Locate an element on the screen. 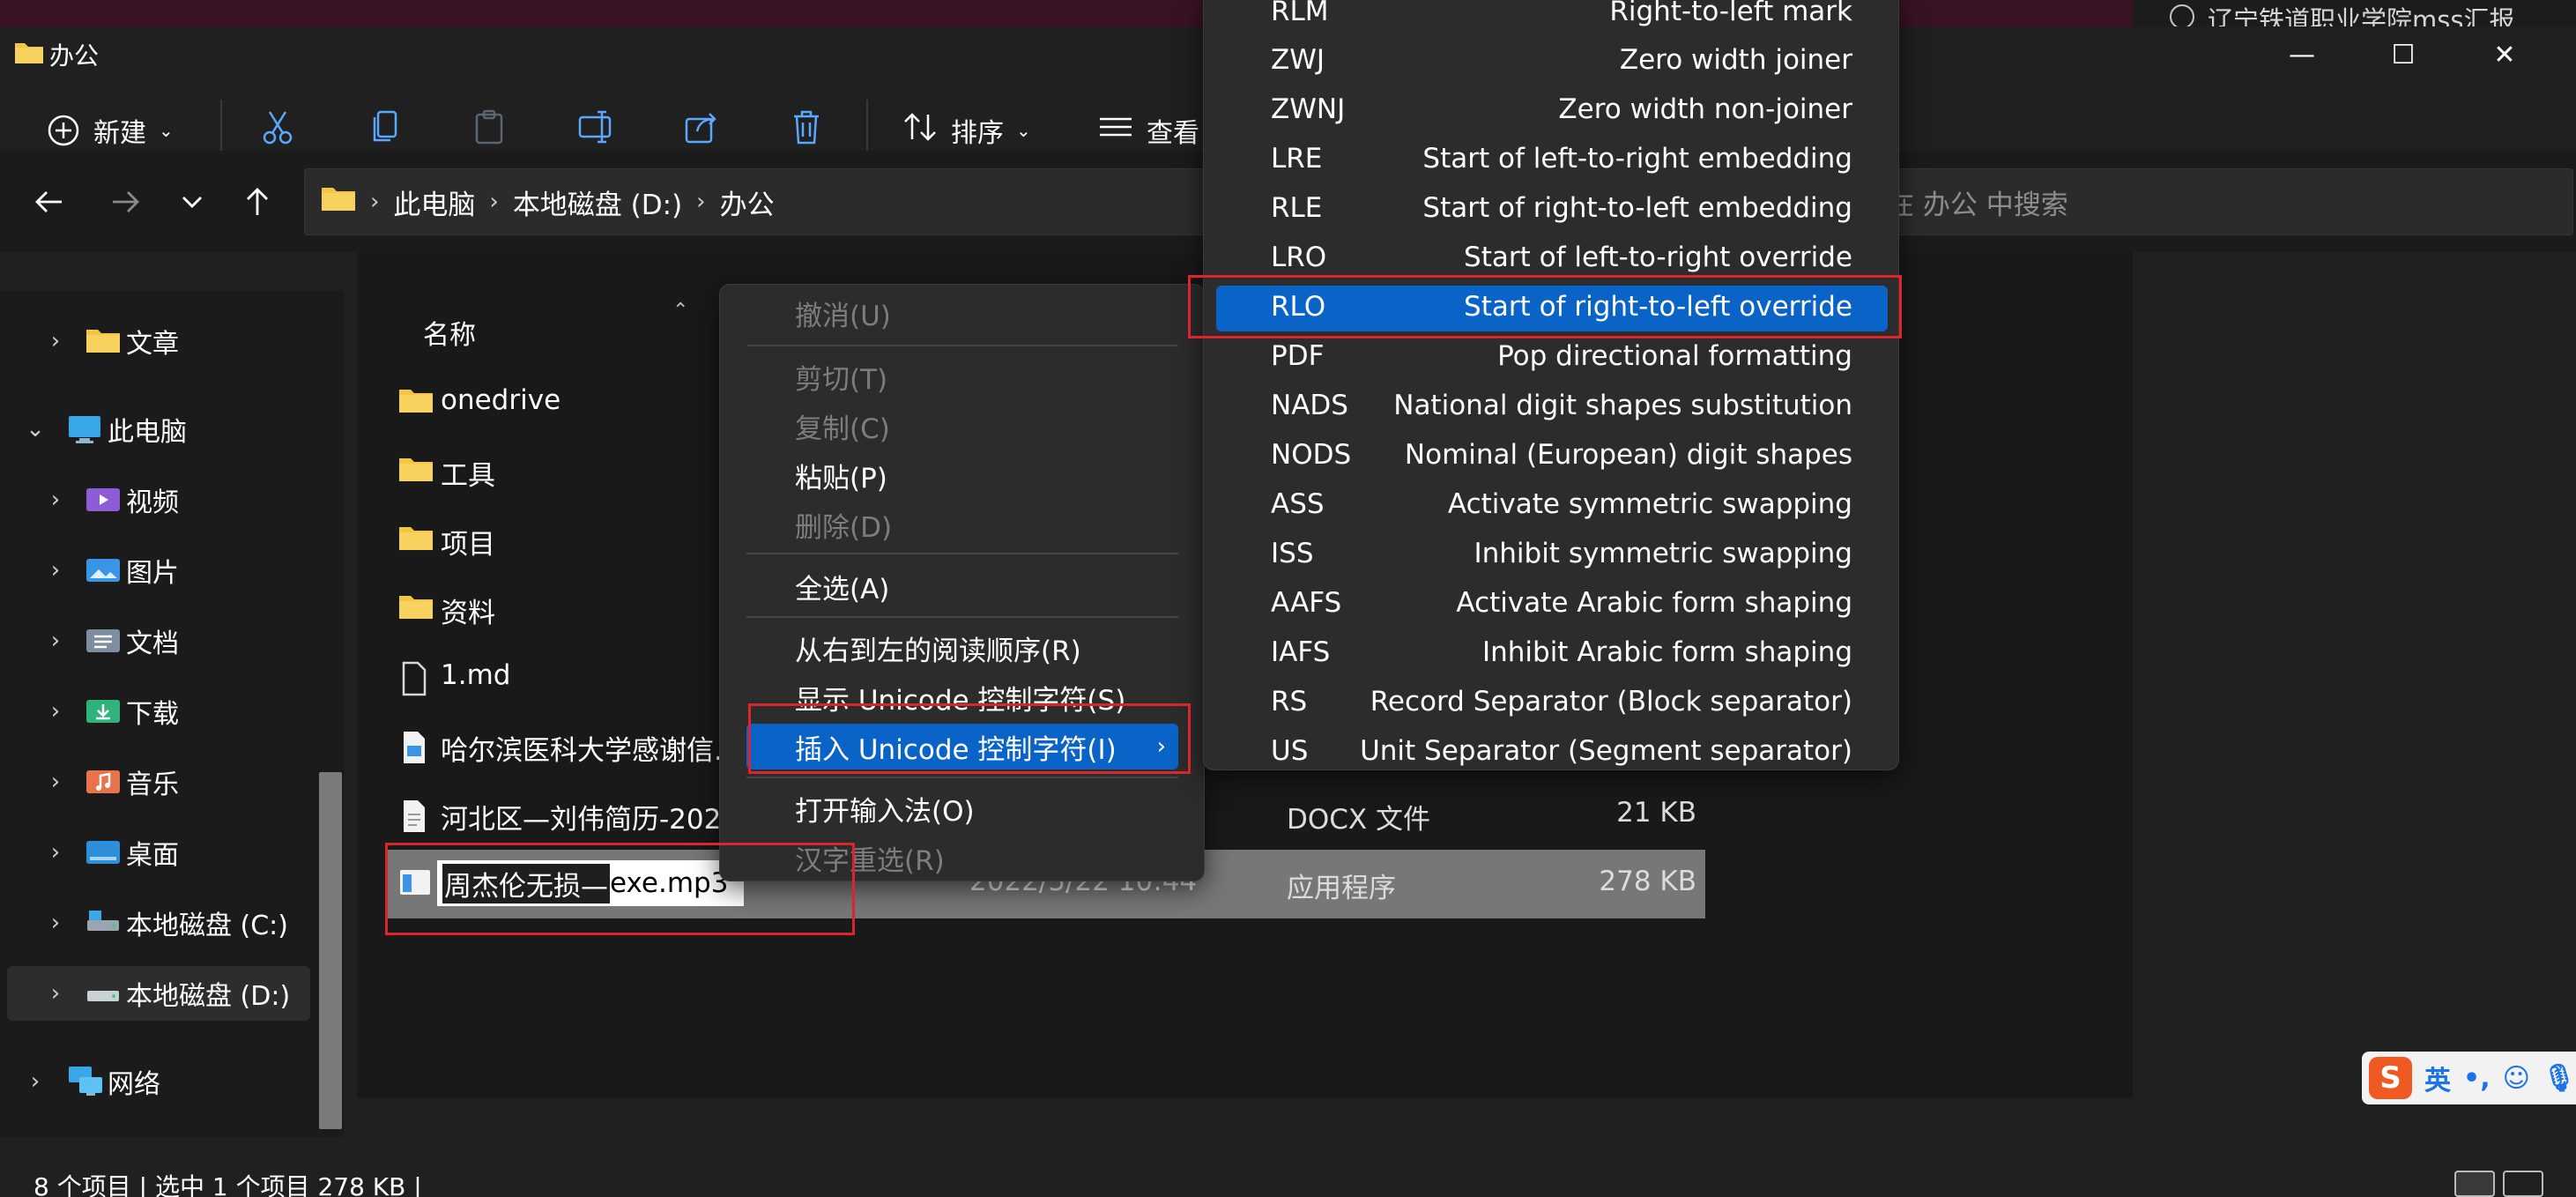 Image resolution: width=2576 pixels, height=1197 pixels. sidebar-item-downloads: › 下载 is located at coordinates (155, 711).